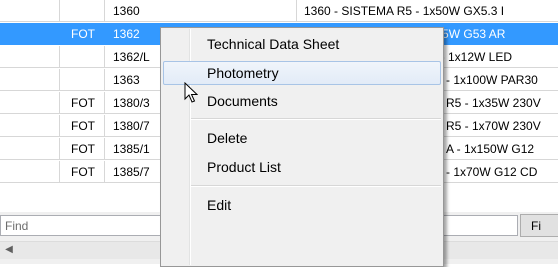  What do you see at coordinates (9, 250) in the screenshot?
I see `scroll-left-arrow-icon: ◀` at bounding box center [9, 250].